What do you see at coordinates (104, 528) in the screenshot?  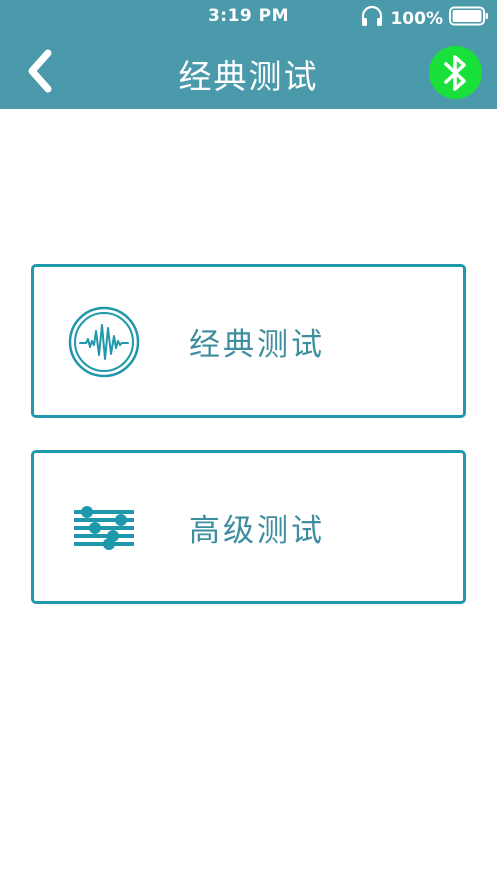 I see `equalizer-sliders-icon` at bounding box center [104, 528].